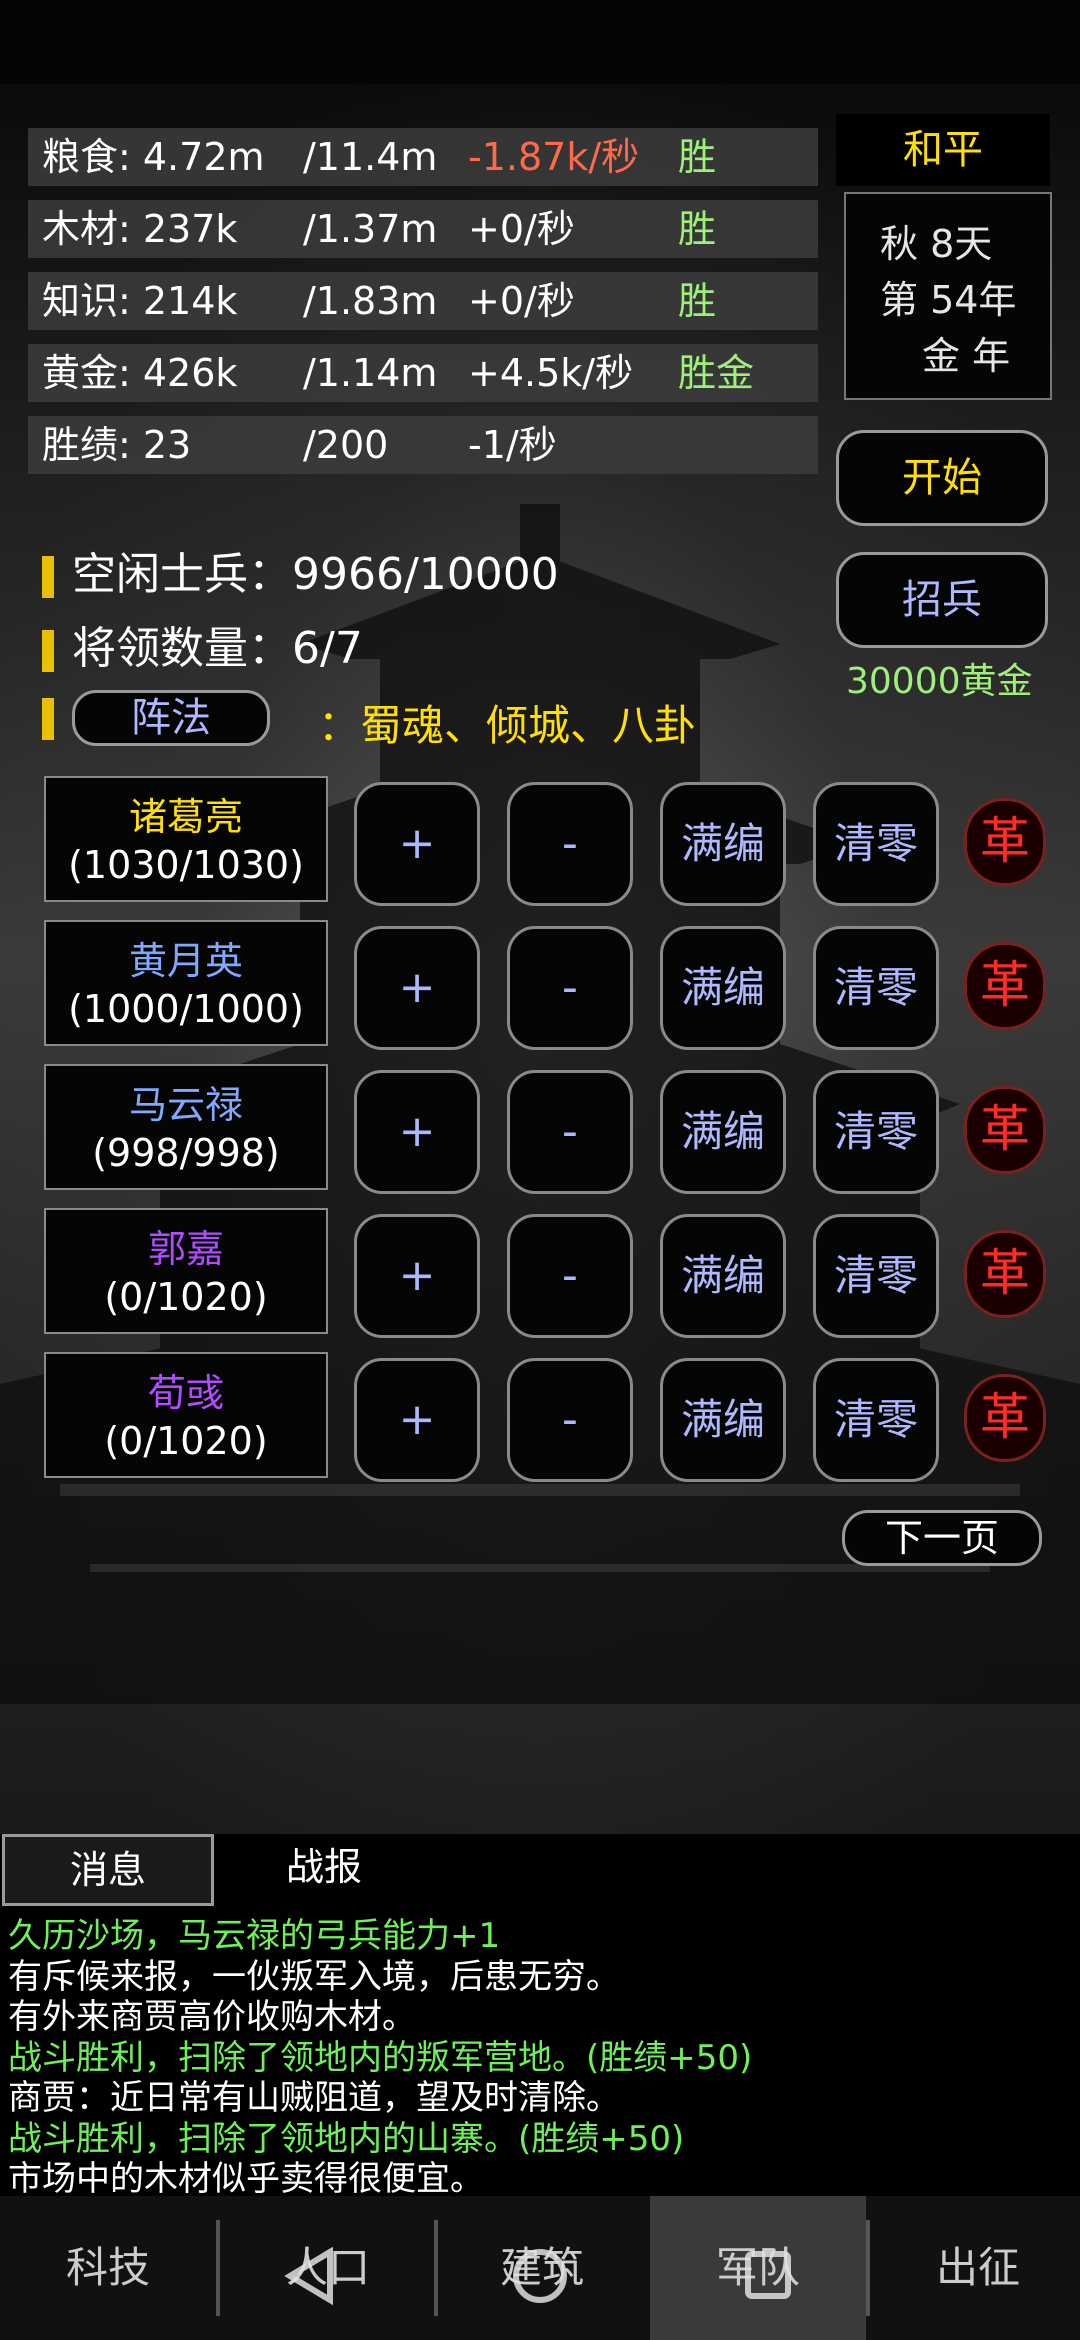 Image resolution: width=1080 pixels, height=2340 pixels. I want to click on log-line: 战斗胜利，扫除了领地内的叛军营地。(胜绩+50), so click(380, 2057).